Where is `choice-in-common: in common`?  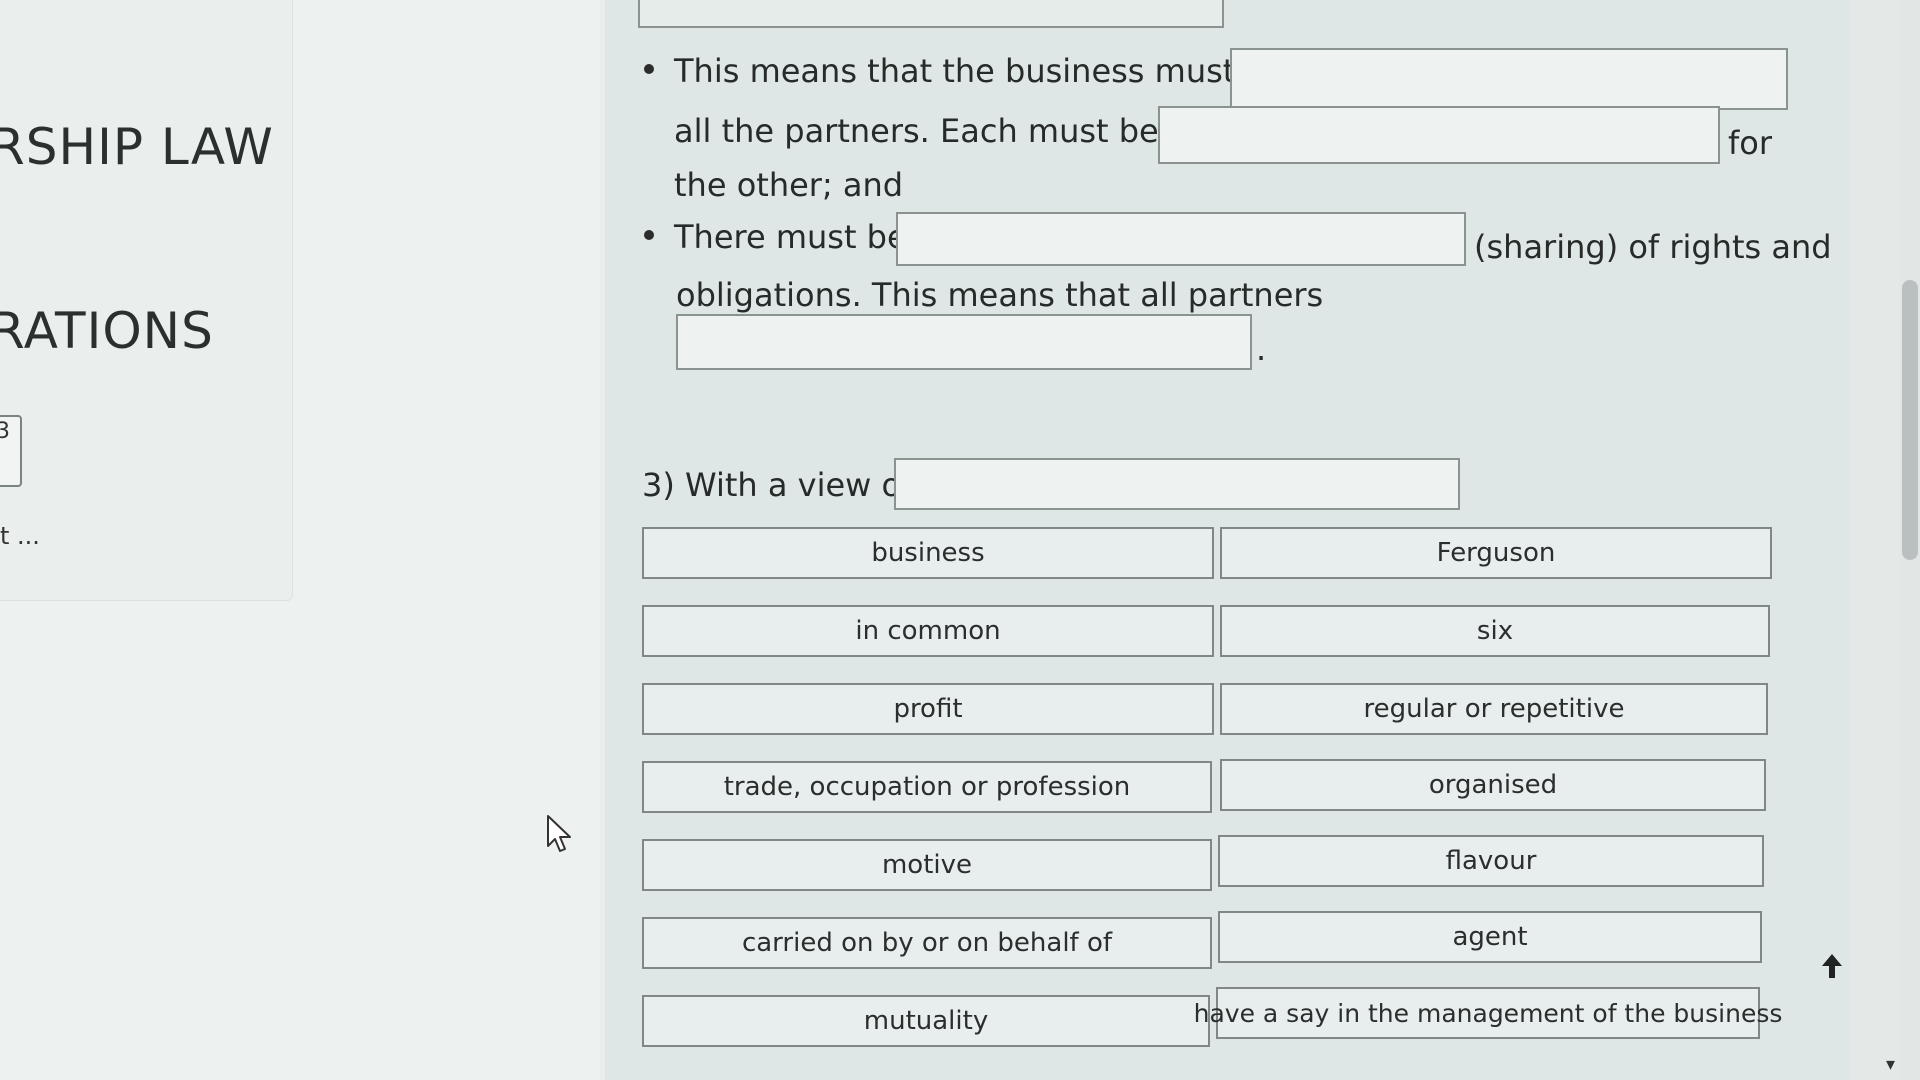
choice-in-common: in common is located at coordinates (928, 631).